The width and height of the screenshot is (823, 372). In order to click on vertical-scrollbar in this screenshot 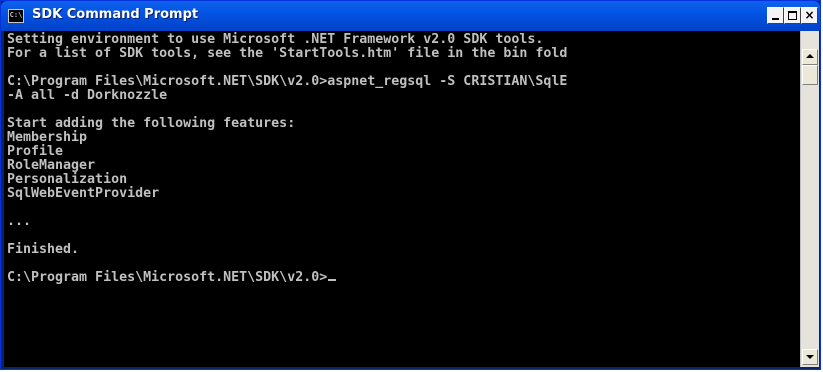, I will do `click(809, 199)`.